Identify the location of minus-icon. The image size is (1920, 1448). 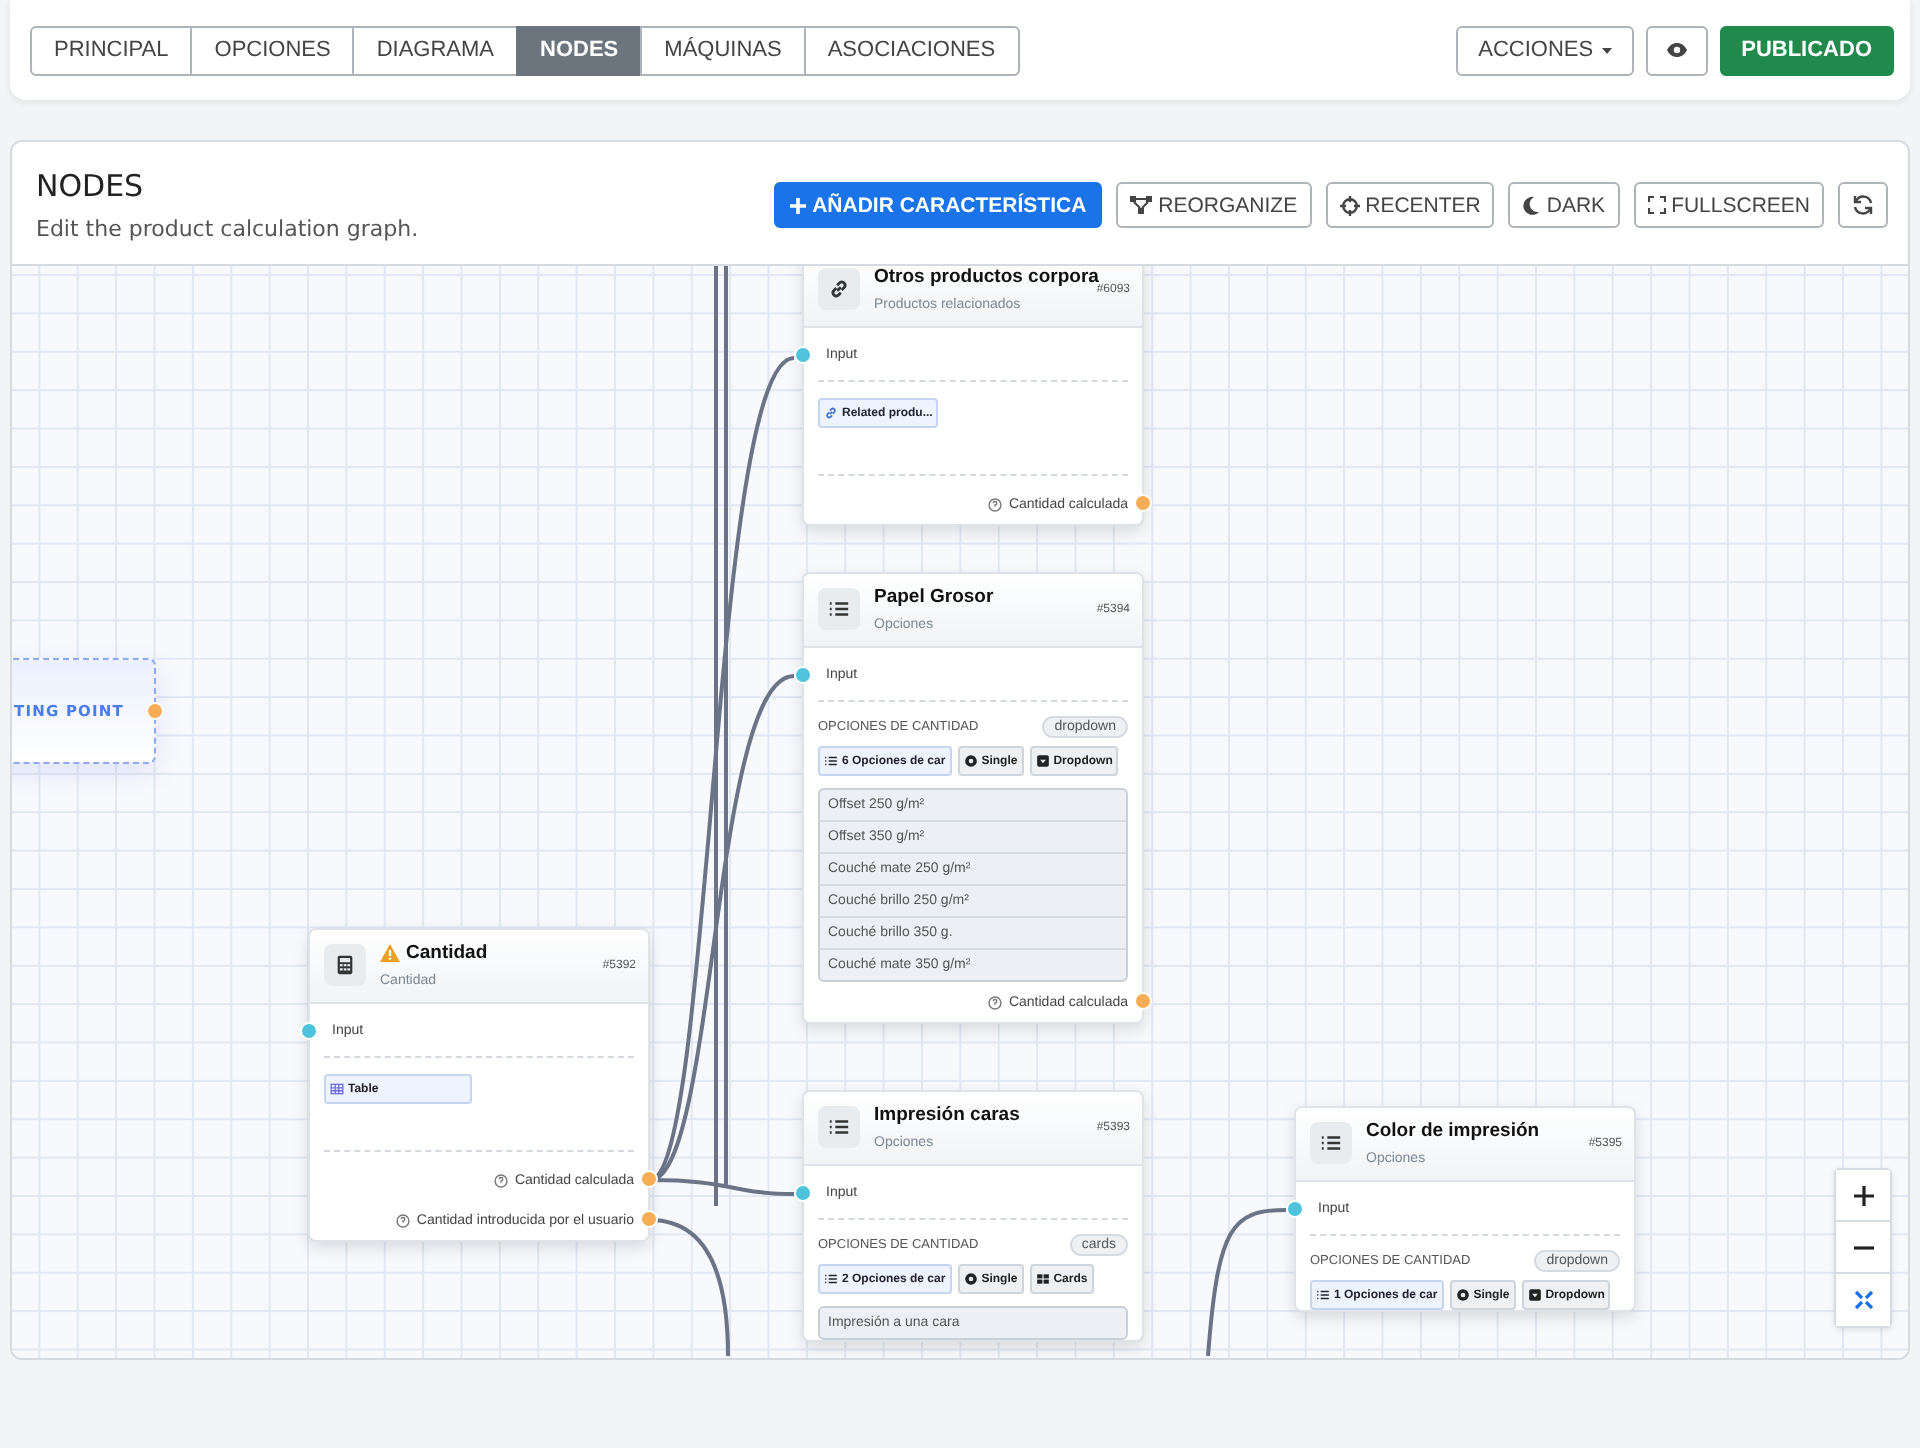
(1863, 1247).